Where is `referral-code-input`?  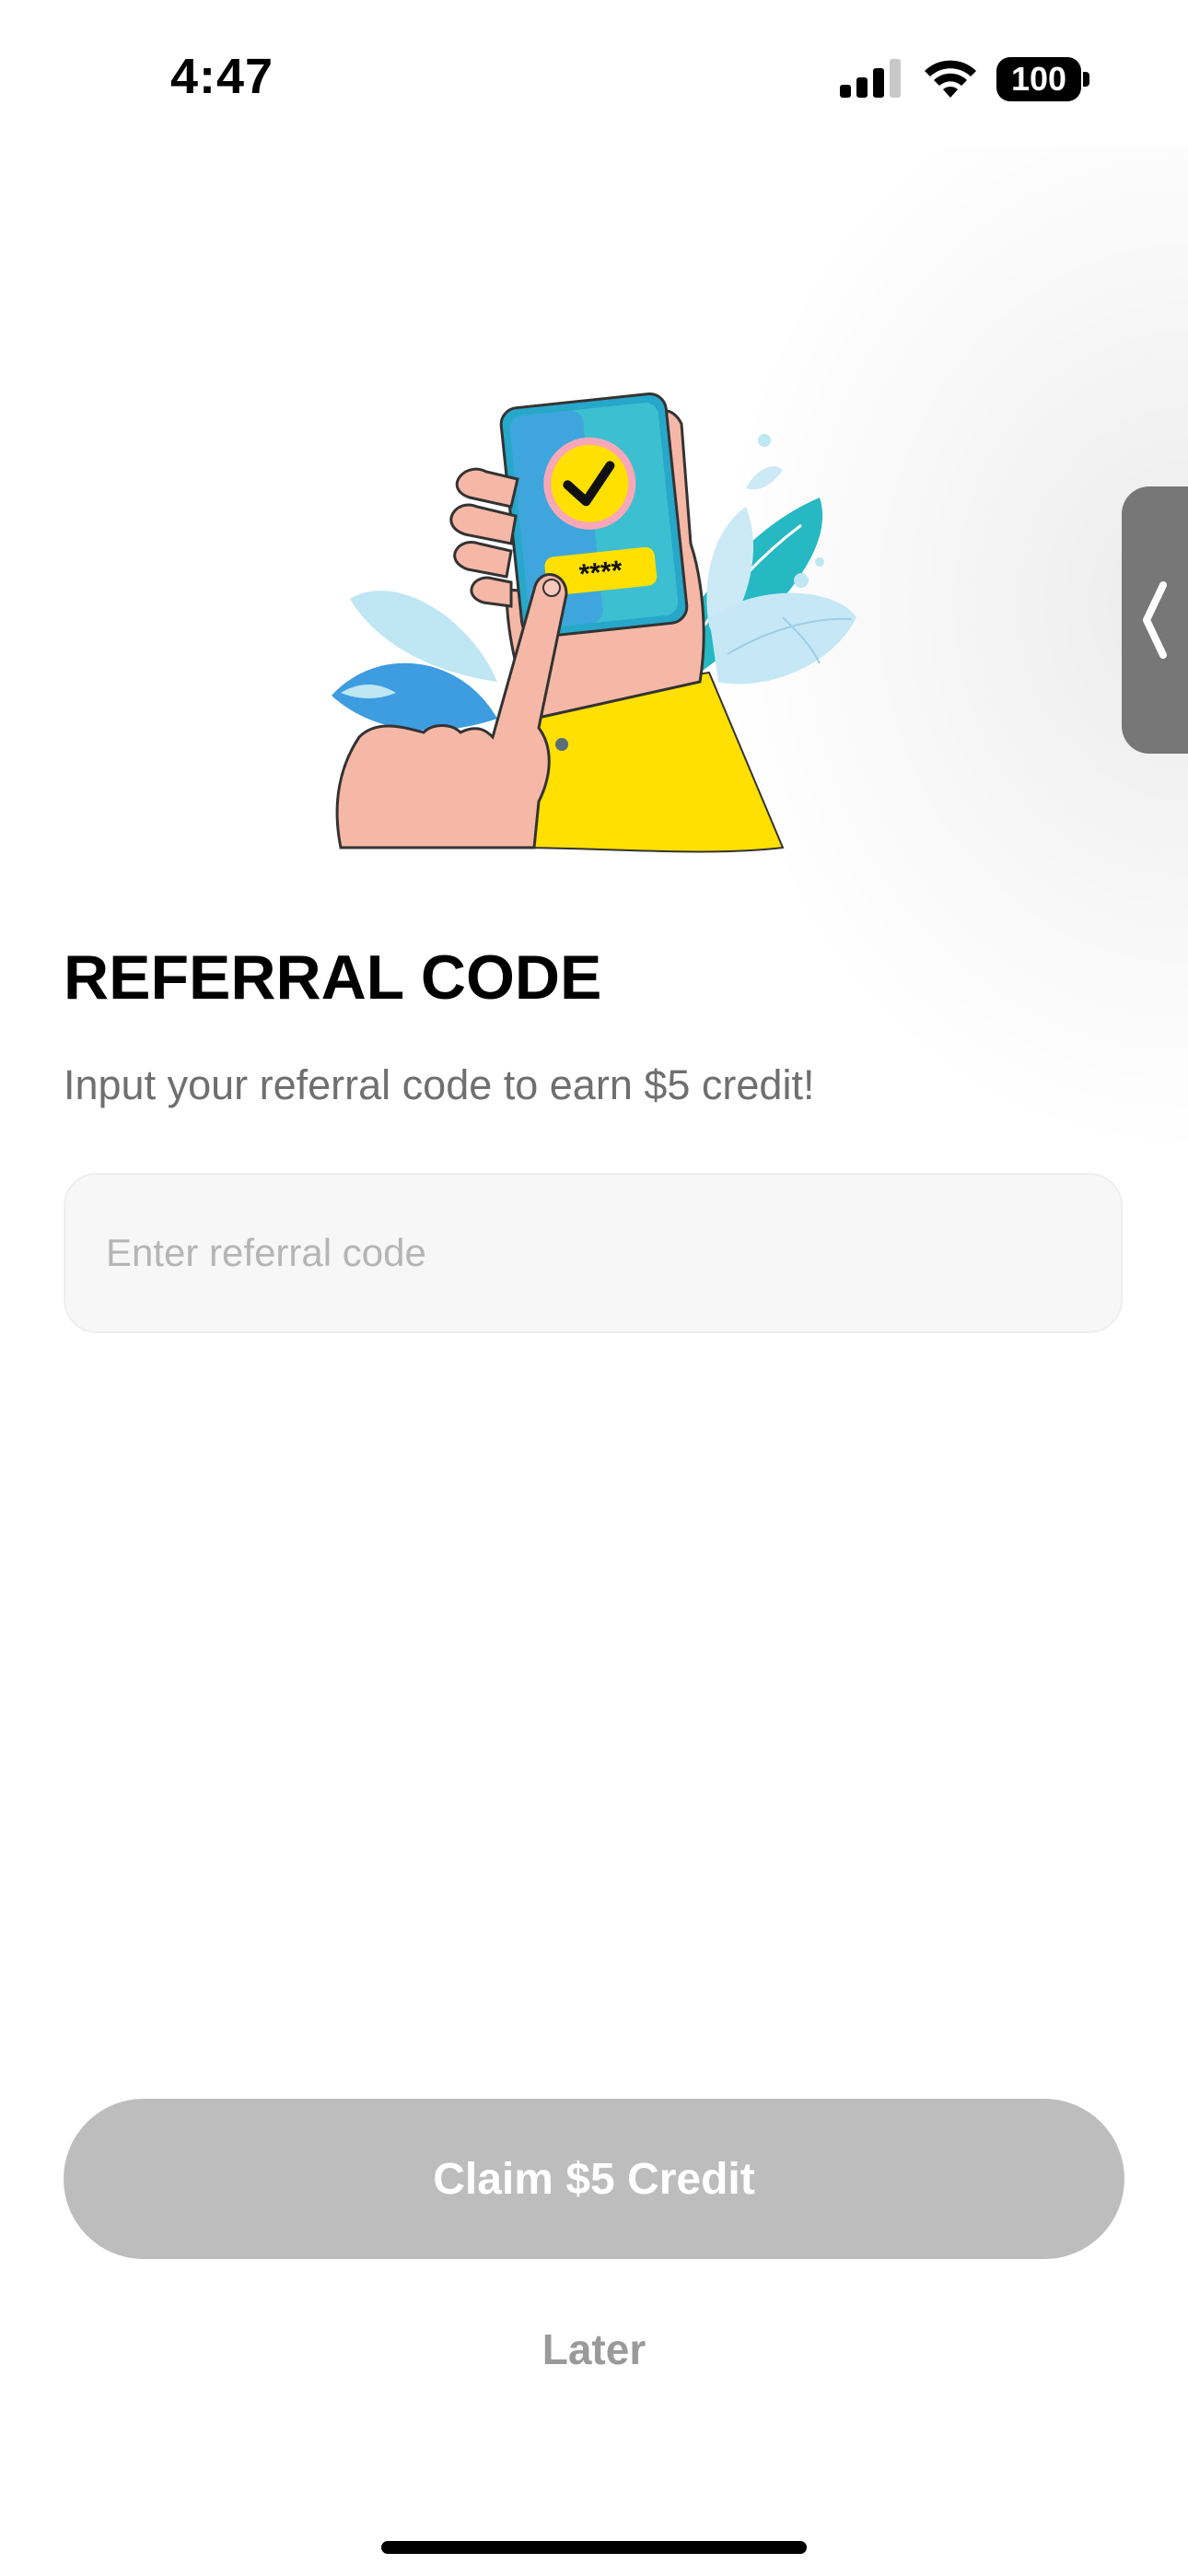
referral-code-input is located at coordinates (593, 1253).